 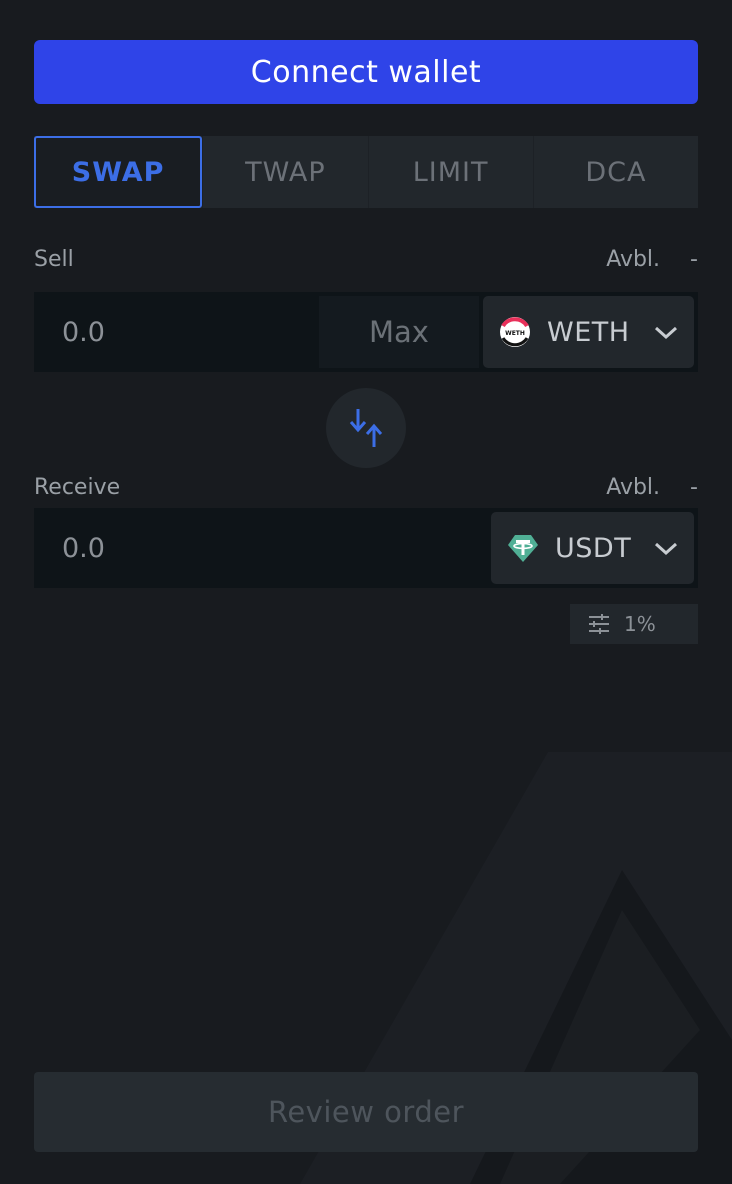 I want to click on receive-field: 0.0 USDT, so click(x=366, y=548).